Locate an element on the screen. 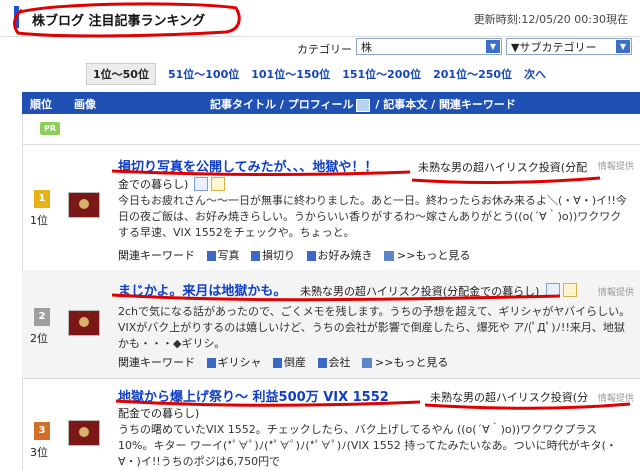  blog-name-link: 未熟な男の超ハイリスク投資(分 is located at coordinates (509, 397).